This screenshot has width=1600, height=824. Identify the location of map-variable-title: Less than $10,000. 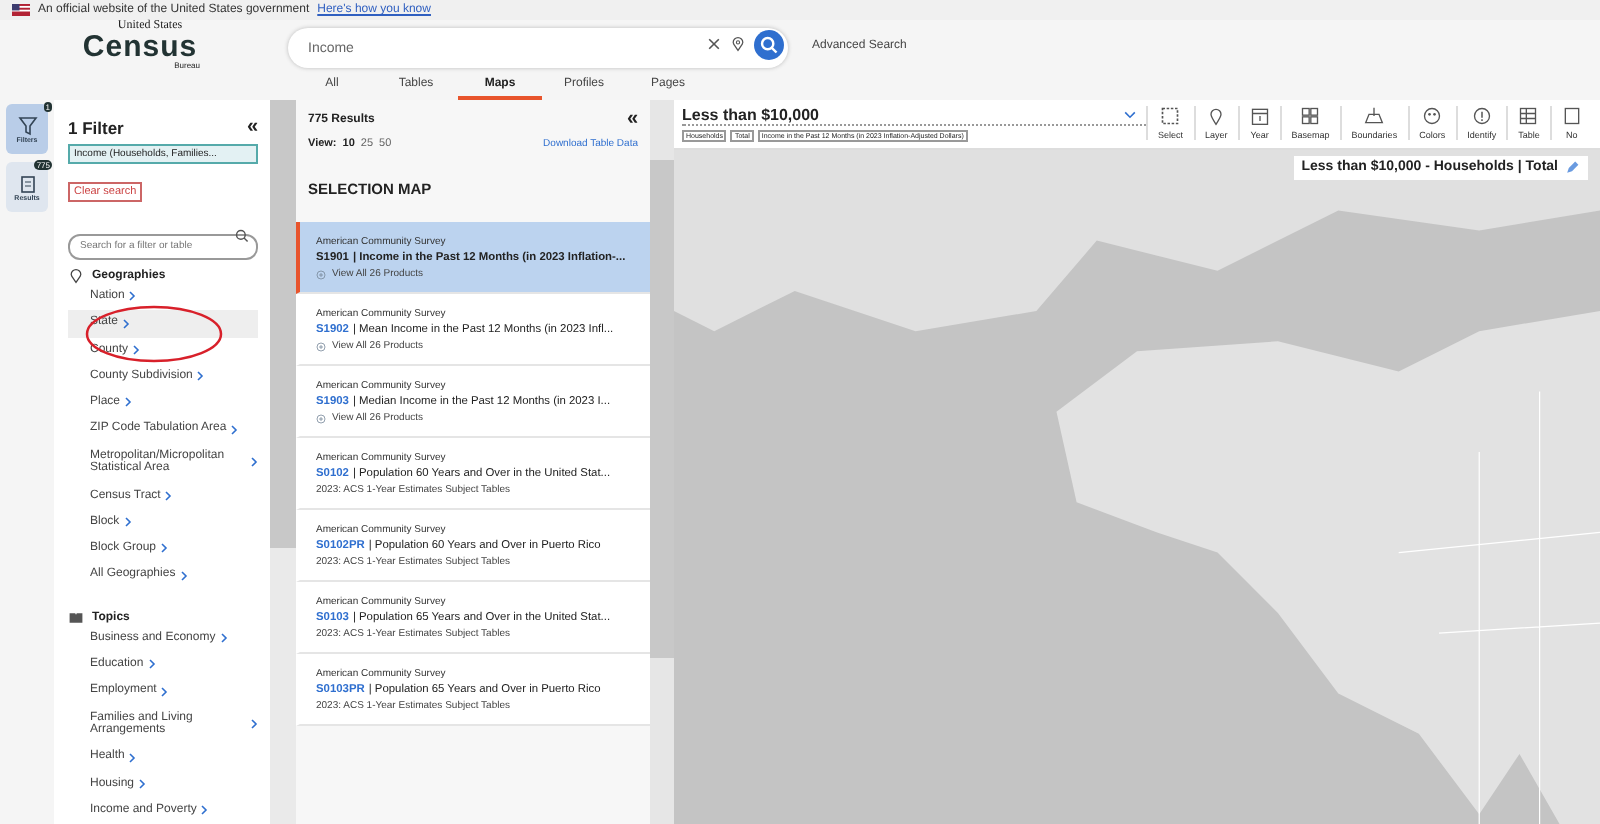
(750, 114).